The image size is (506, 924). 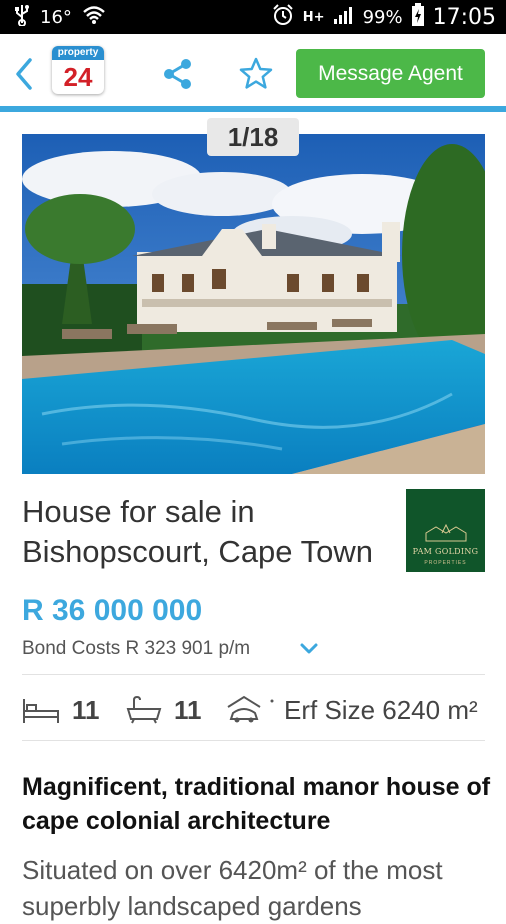 I want to click on agency-logo: PAM GOLDING PROPERTIES, so click(x=445, y=530).